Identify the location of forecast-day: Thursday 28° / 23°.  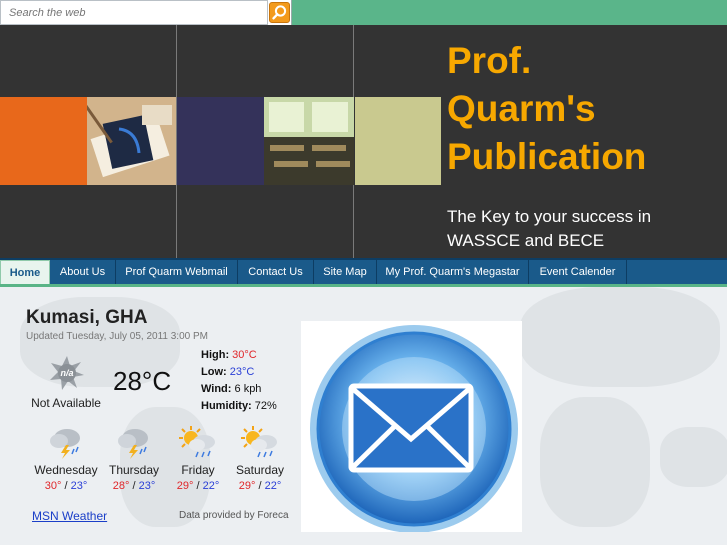
(134, 458).